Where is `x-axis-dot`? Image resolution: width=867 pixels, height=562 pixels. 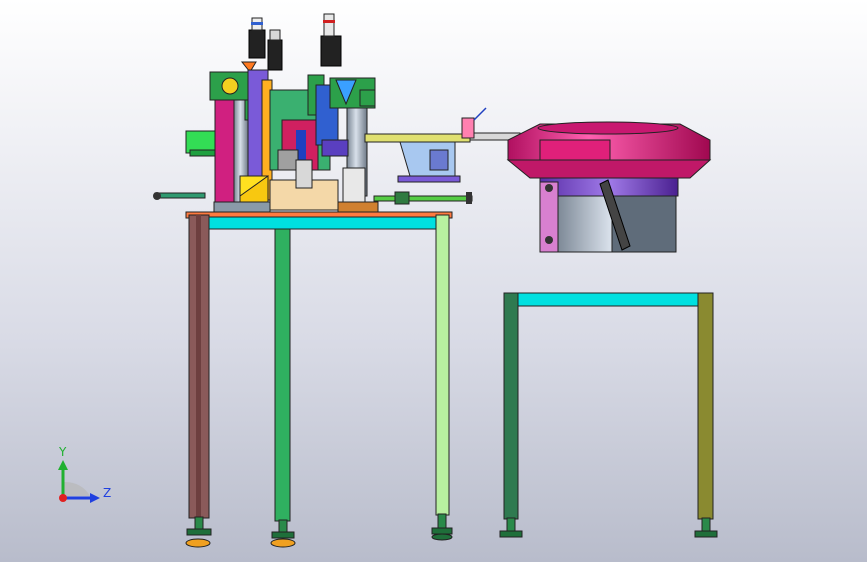 x-axis-dot is located at coordinates (63, 498).